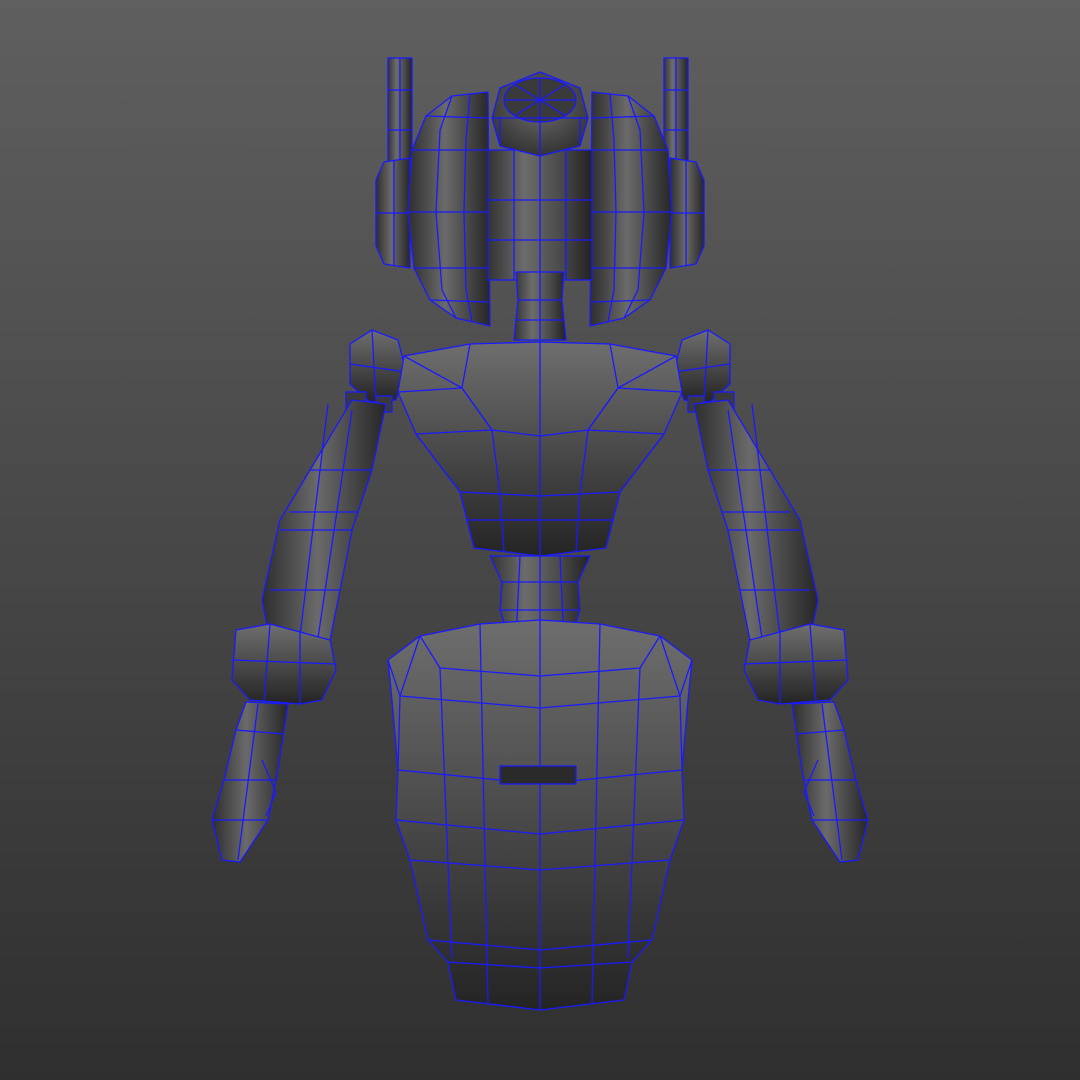  I want to click on pot-base, so click(540, 815).